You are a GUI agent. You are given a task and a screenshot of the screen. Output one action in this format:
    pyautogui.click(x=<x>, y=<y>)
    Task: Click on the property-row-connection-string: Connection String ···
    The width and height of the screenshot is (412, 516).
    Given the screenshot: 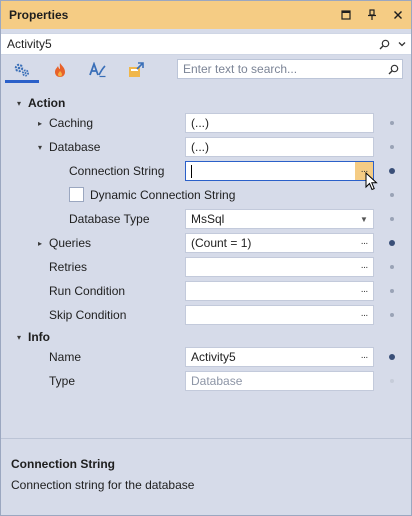 What is the action you would take?
    pyautogui.click(x=206, y=171)
    